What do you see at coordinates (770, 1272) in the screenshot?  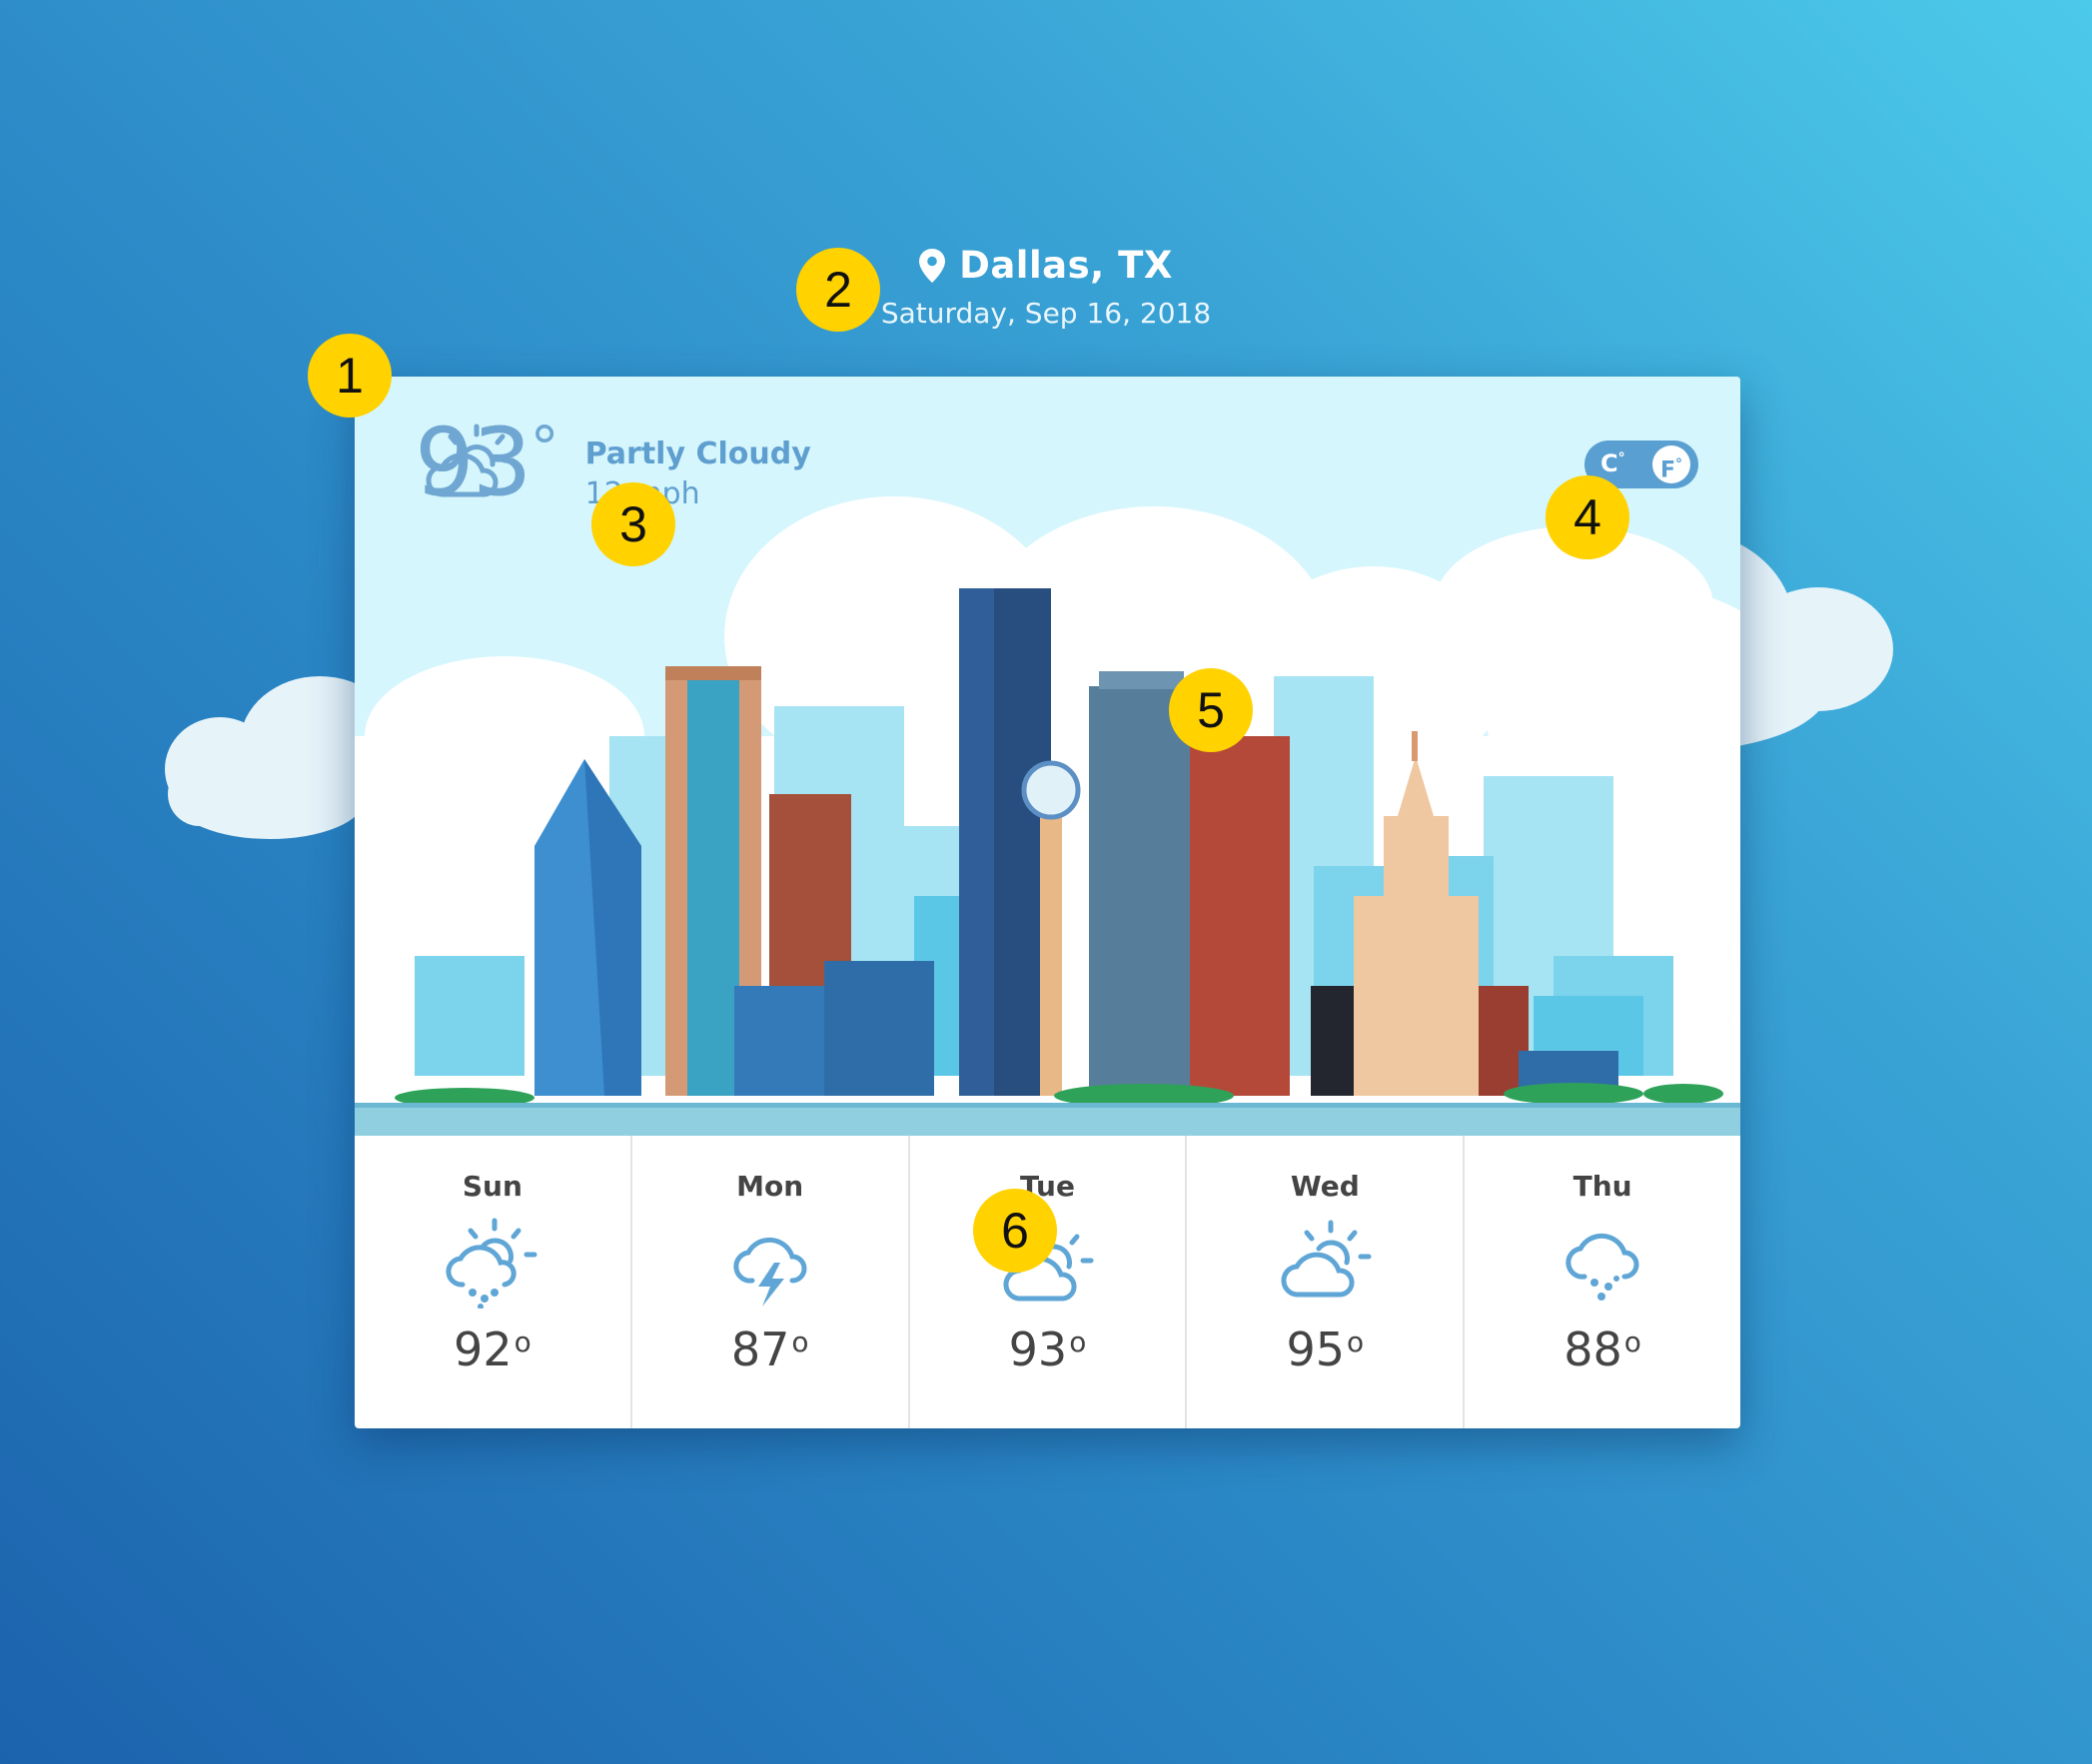 I see `thunderstorm-icon` at bounding box center [770, 1272].